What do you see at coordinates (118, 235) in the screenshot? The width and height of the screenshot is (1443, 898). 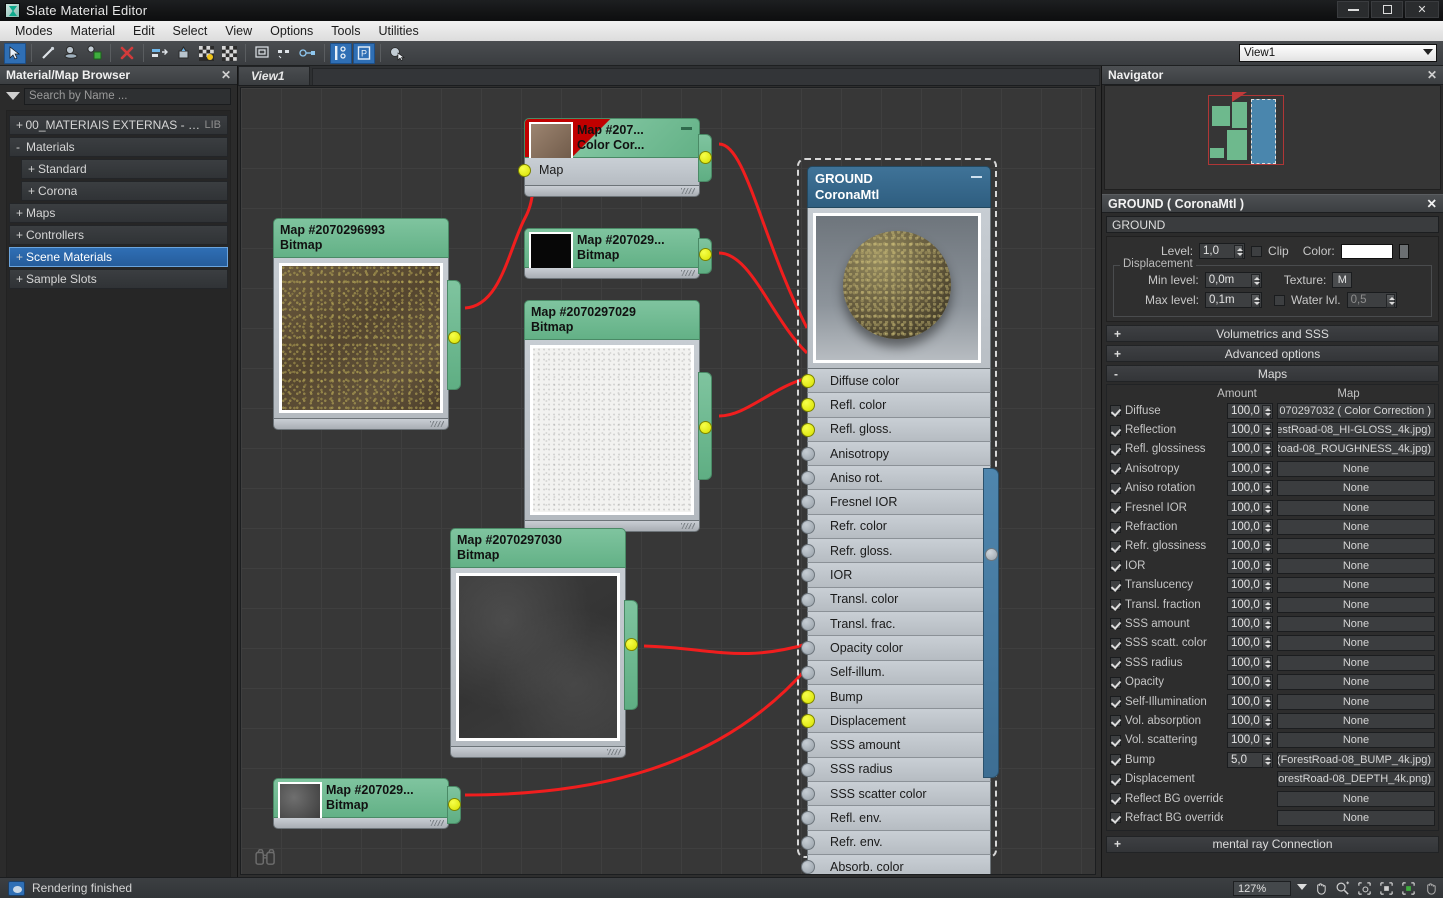 I see `browser-item-controllers: + Controllers` at bounding box center [118, 235].